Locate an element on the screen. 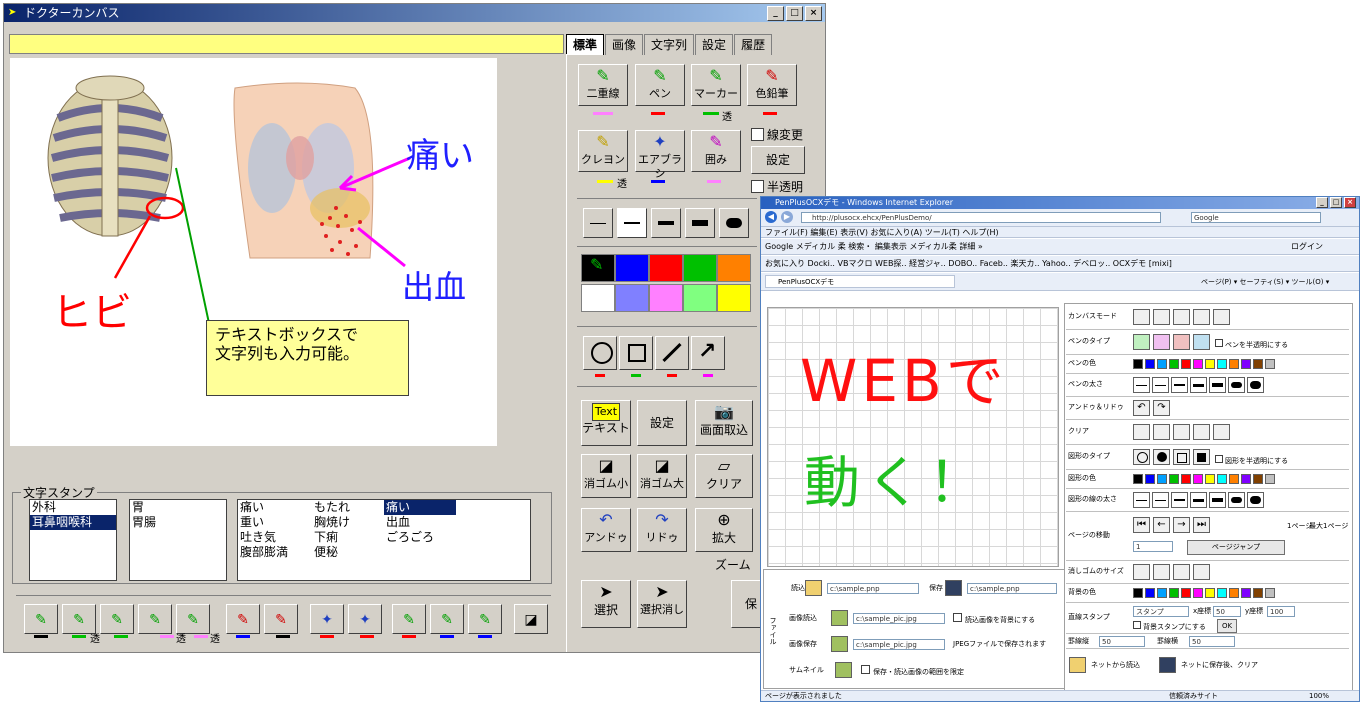  settings-button: 設定 is located at coordinates (778, 160).